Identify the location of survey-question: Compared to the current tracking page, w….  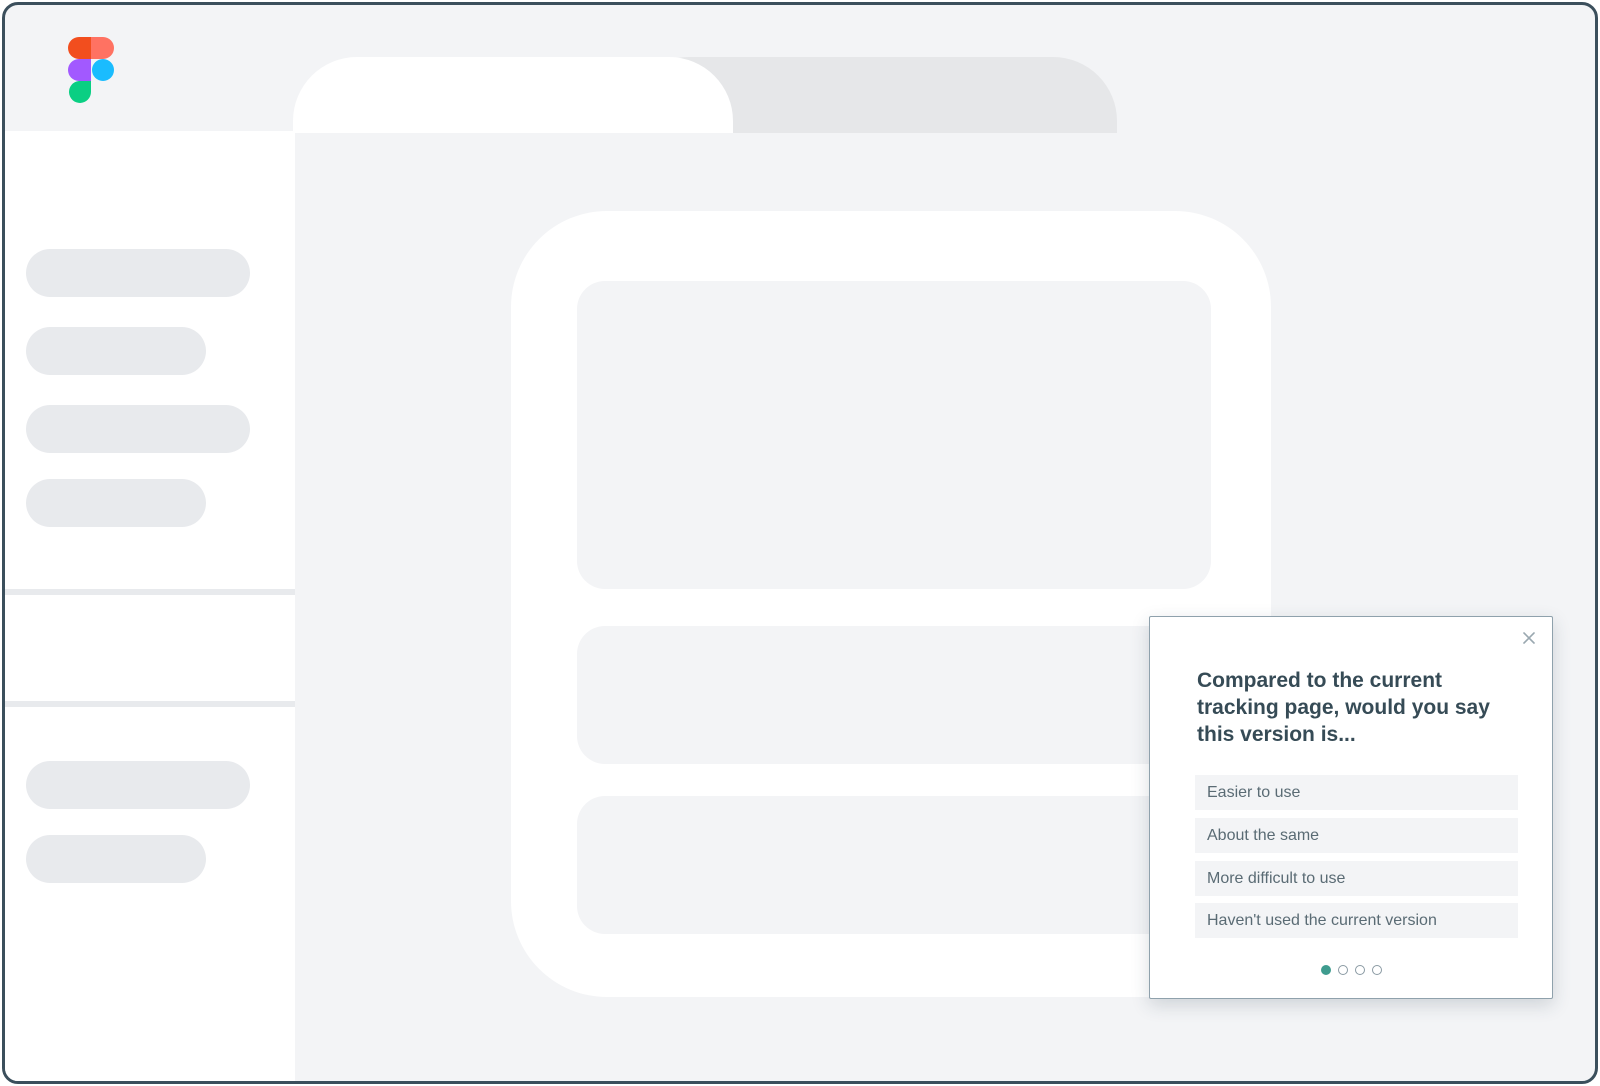
(1343, 707).